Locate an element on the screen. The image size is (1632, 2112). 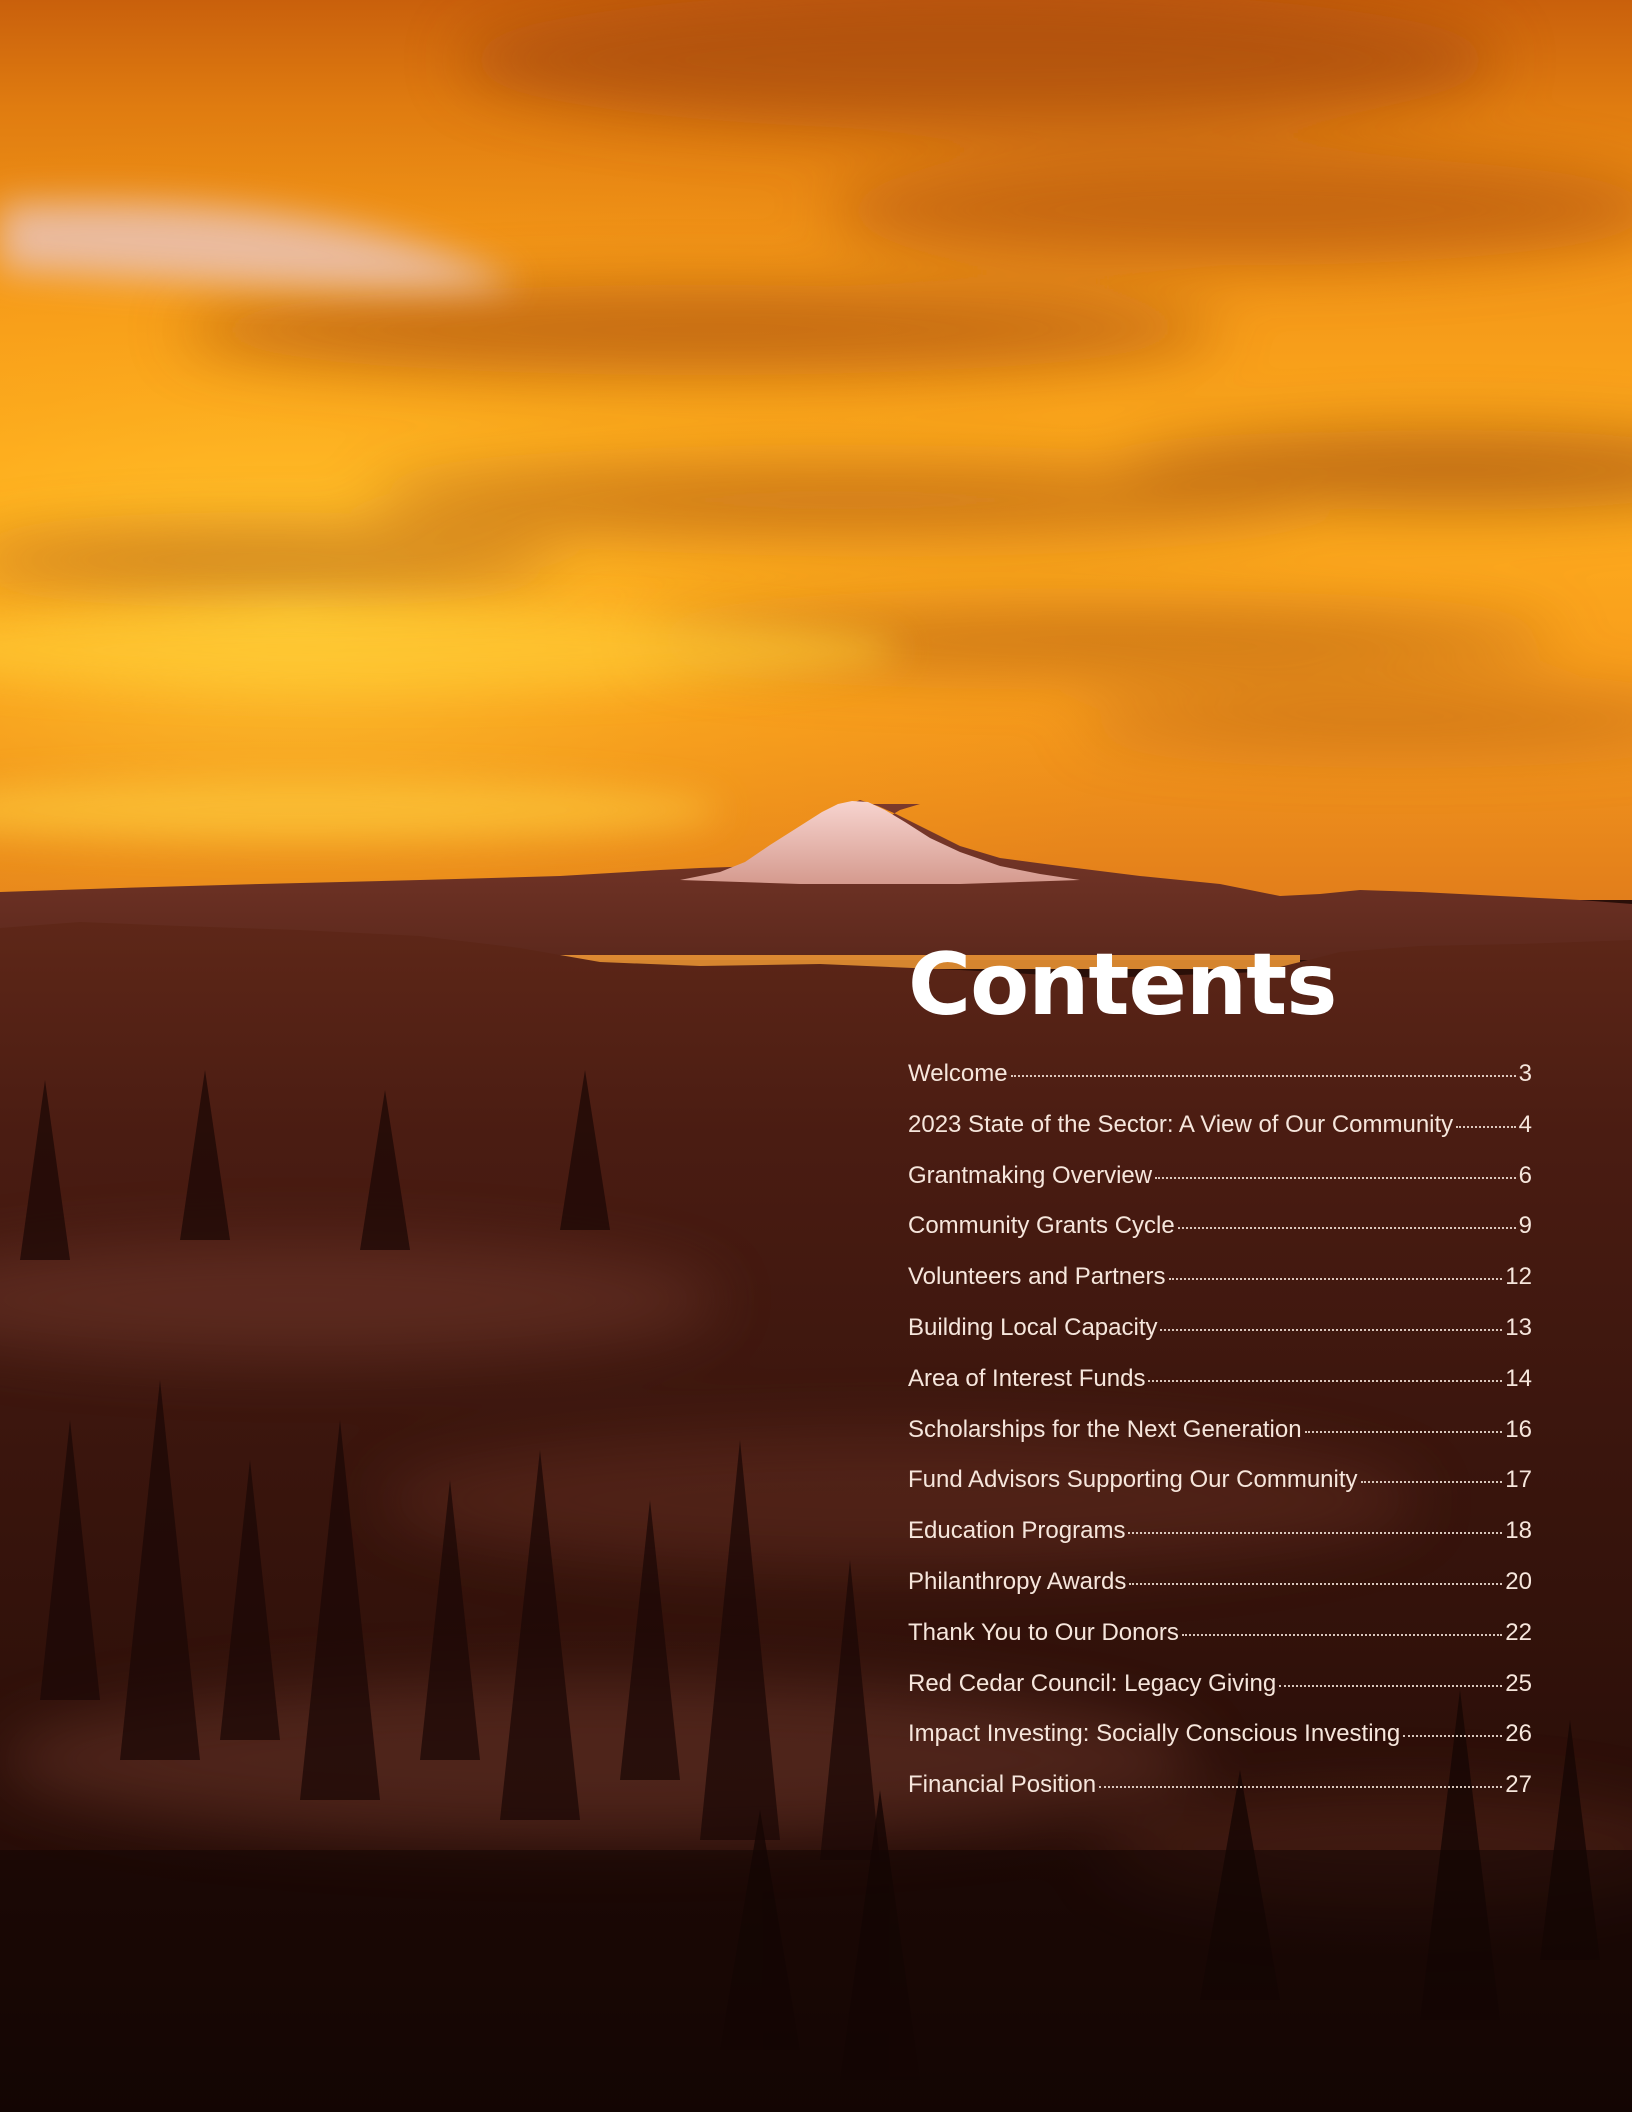
toc-entry-page: 20 is located at coordinates (1518, 1581).